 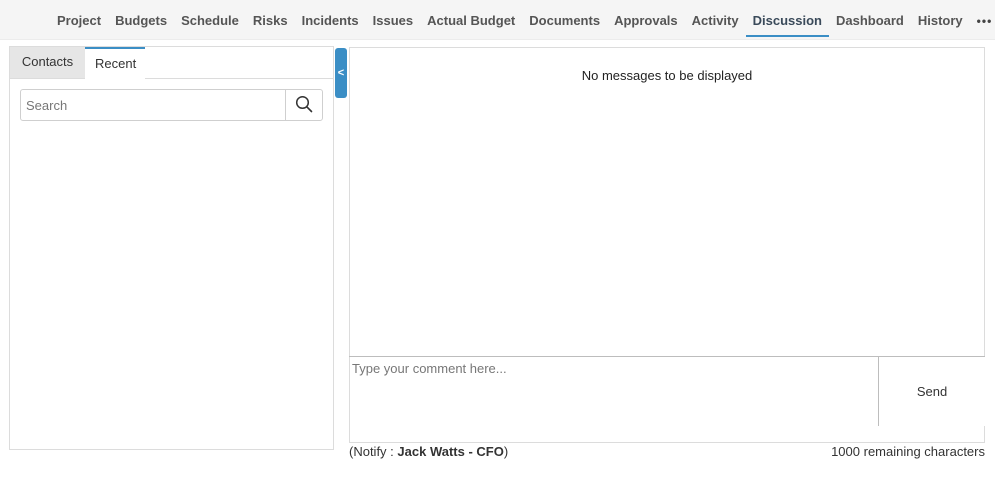 I want to click on nav-item-activity: Activity, so click(x=715, y=20).